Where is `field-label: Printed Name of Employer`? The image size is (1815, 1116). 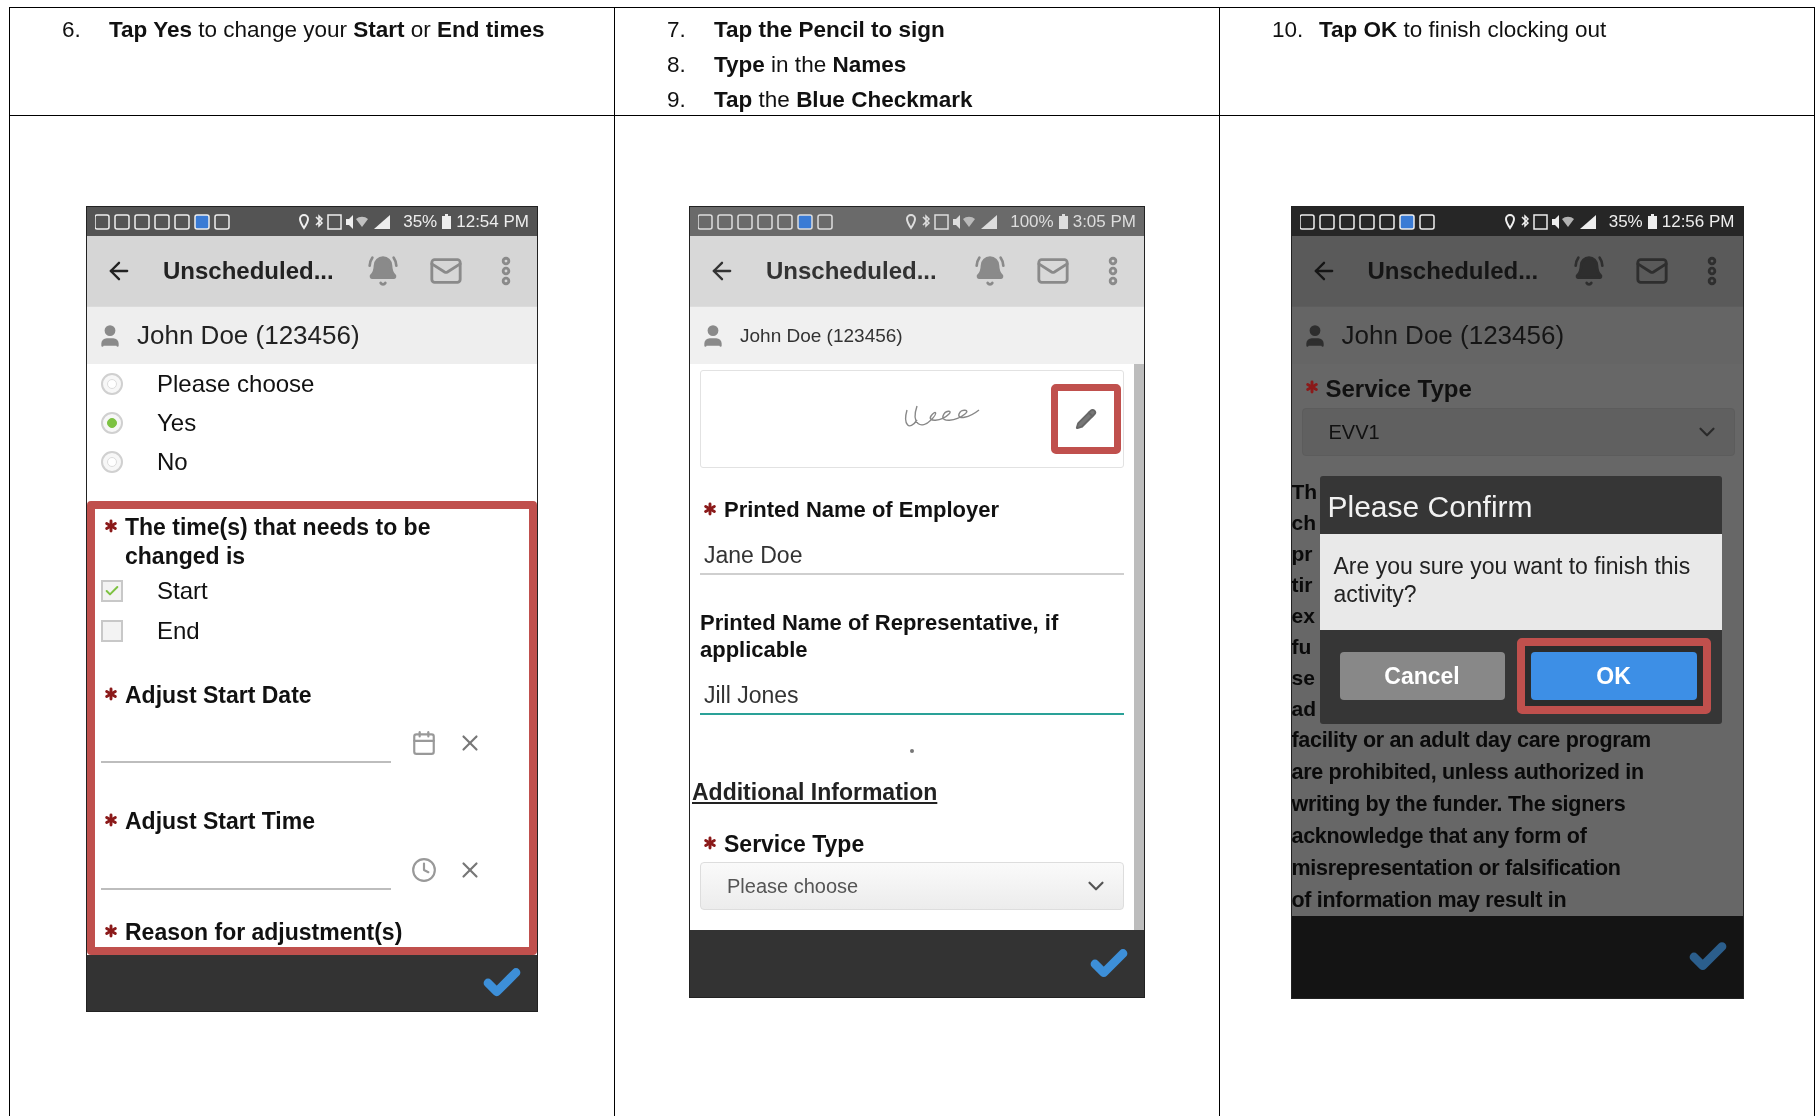
field-label: Printed Name of Employer is located at coordinates (862, 510).